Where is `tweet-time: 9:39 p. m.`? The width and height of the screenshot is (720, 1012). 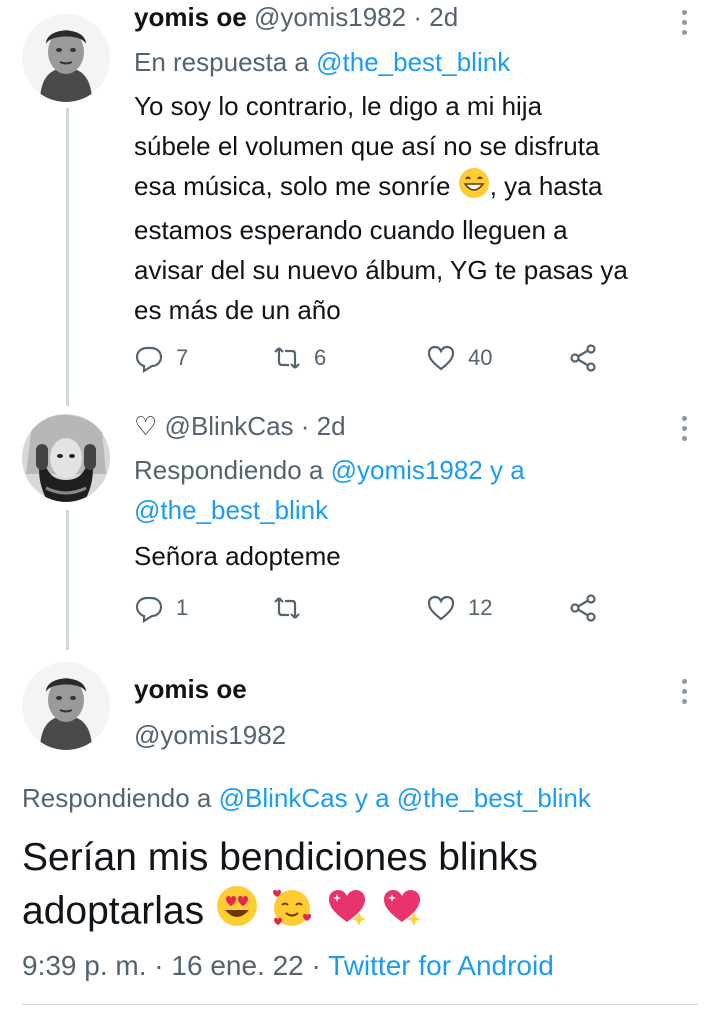 tweet-time: 9:39 p. m. is located at coordinates (84, 965).